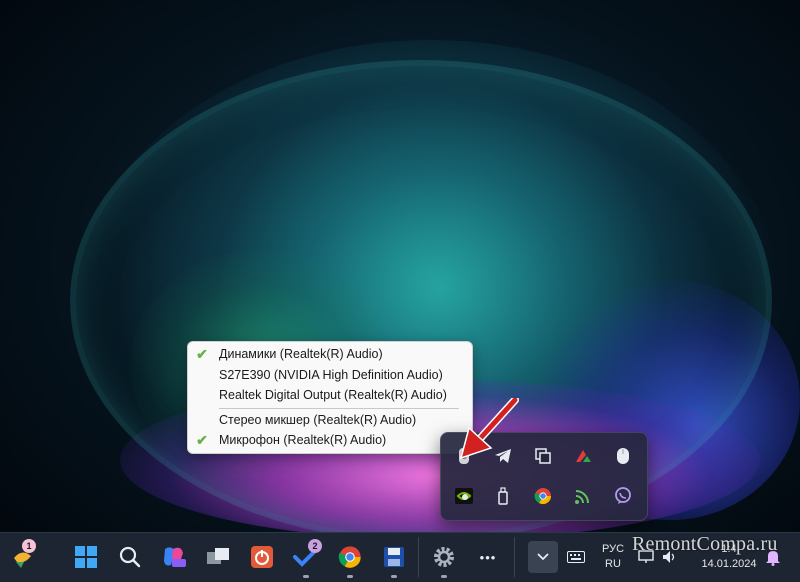  Describe the element at coordinates (301, 354) in the screenshot. I see `menu-item-label: Динамики (Realtek(R) Audio)` at that location.